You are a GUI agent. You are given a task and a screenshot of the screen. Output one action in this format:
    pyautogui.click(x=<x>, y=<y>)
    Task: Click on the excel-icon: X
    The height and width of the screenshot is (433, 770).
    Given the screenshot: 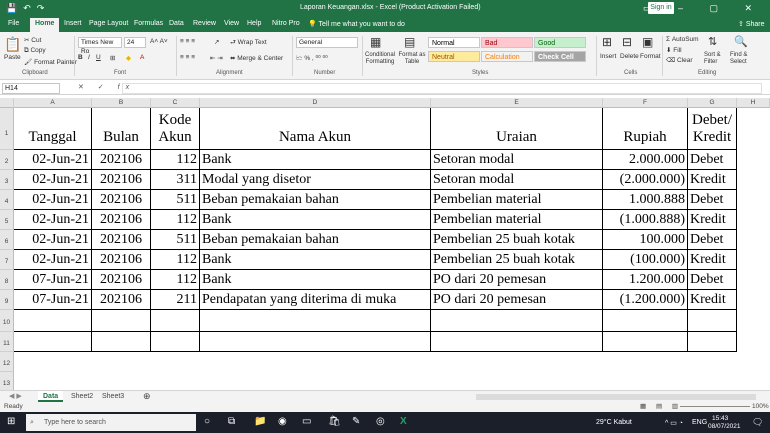 What is the action you would take?
    pyautogui.click(x=403, y=421)
    